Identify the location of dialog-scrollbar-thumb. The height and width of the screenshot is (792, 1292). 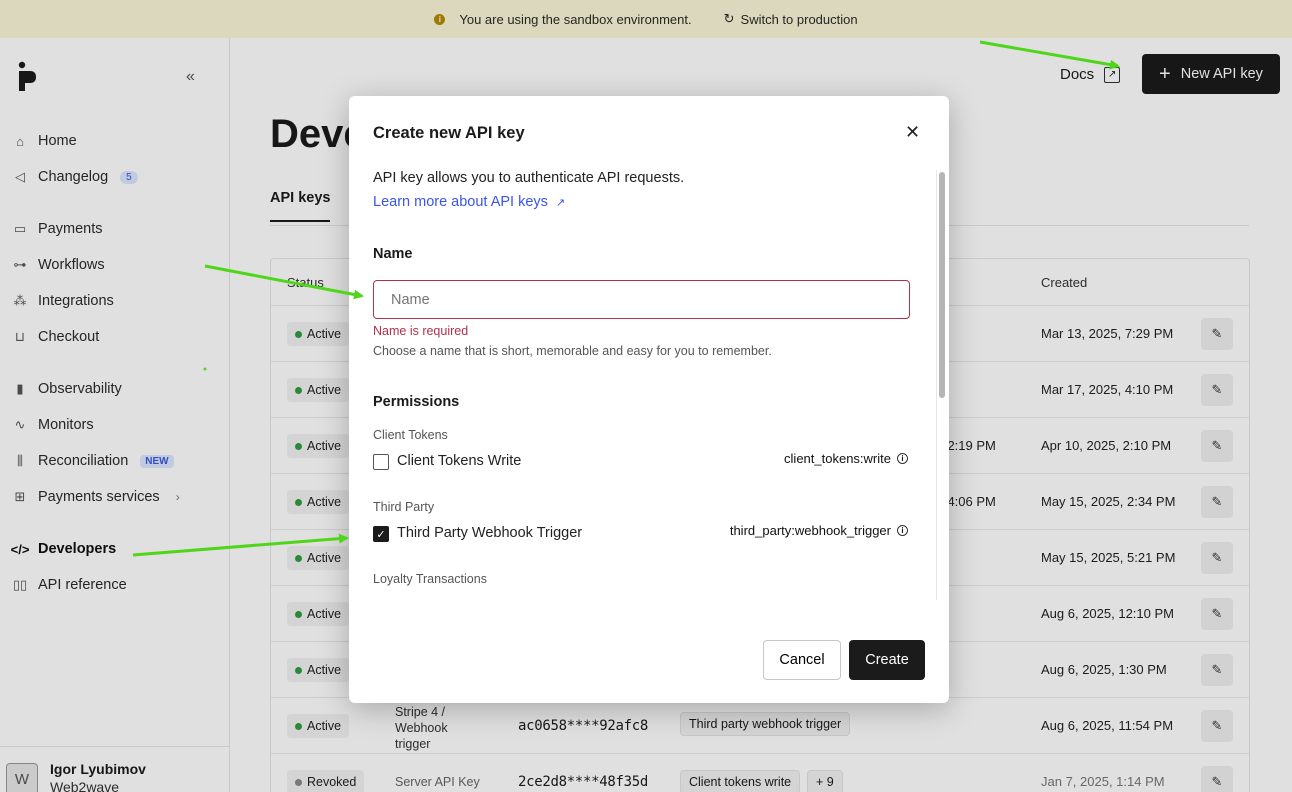
(942, 285).